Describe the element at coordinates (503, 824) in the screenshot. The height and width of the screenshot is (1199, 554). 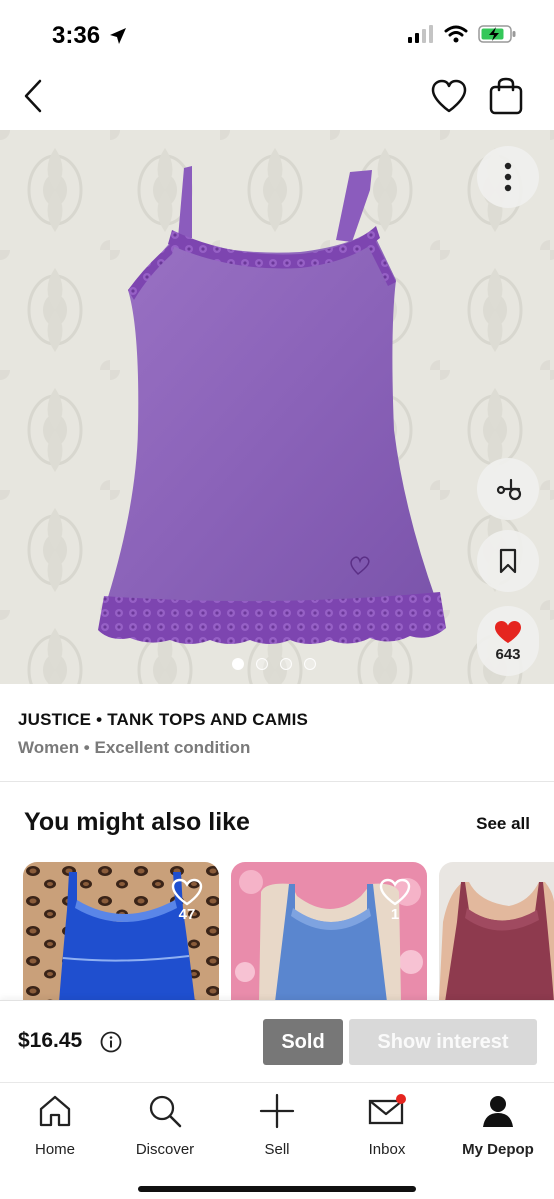
I see `see-all-link: See all` at that location.